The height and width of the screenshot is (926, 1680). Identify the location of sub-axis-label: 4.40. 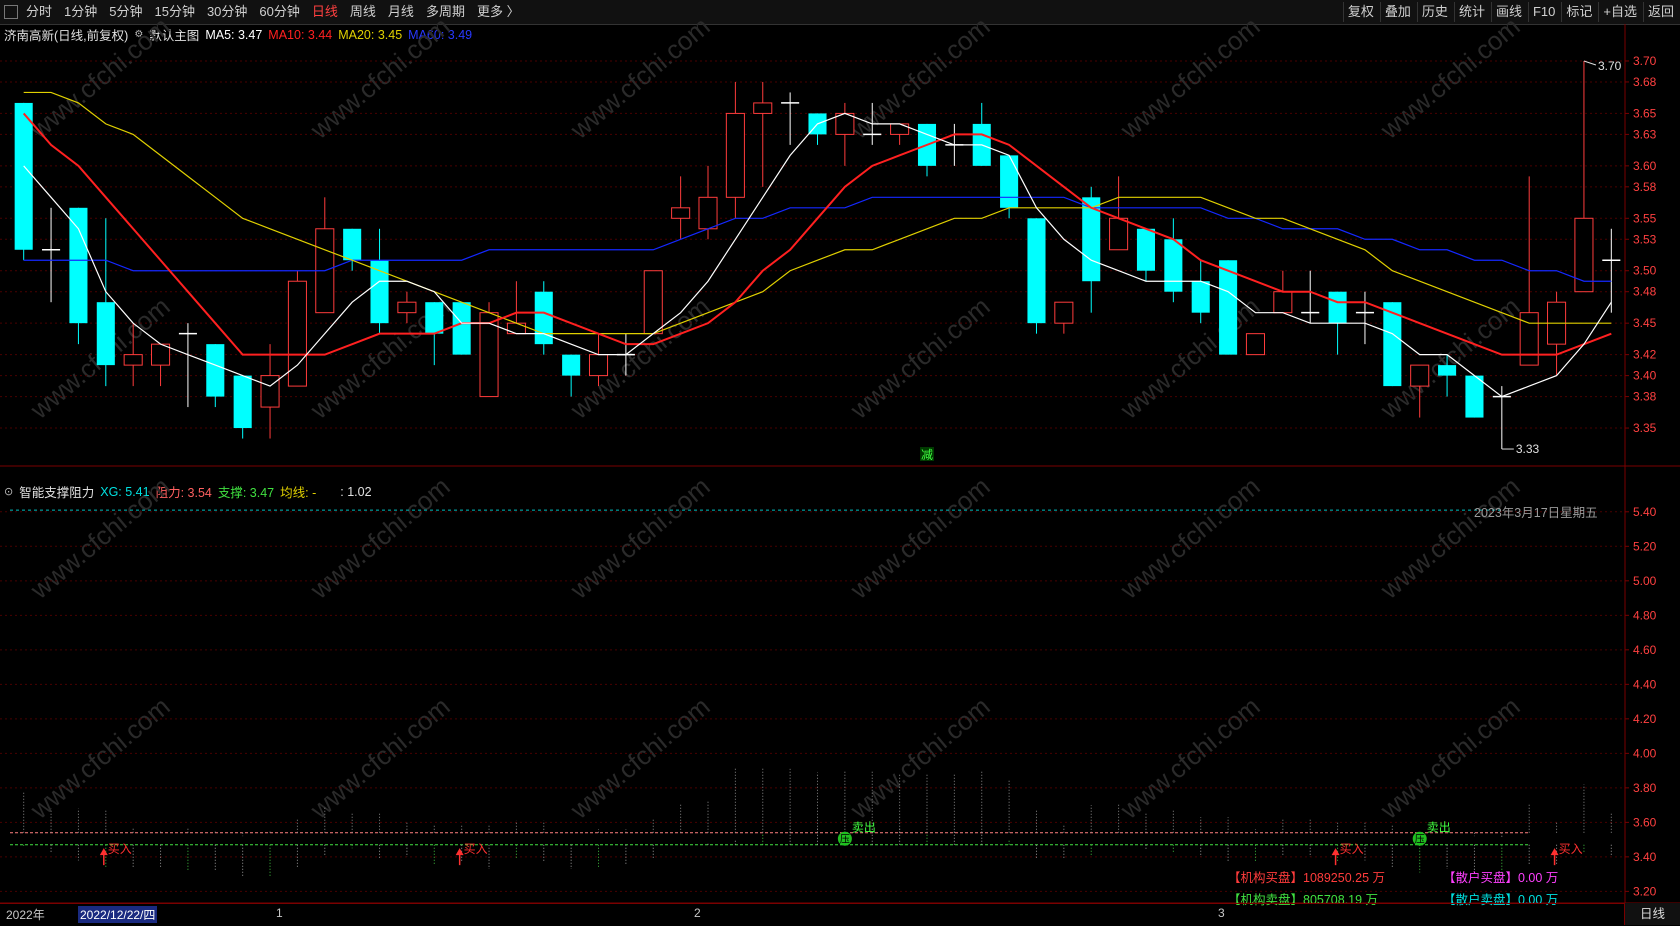
(1645, 684).